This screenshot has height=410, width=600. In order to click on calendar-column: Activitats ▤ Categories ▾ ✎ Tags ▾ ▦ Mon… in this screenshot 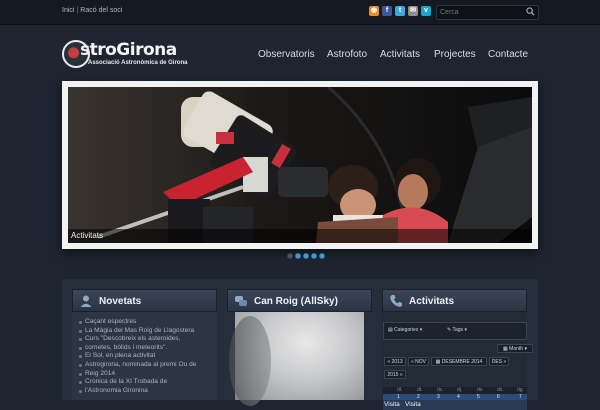, I will do `click(457, 349)`.